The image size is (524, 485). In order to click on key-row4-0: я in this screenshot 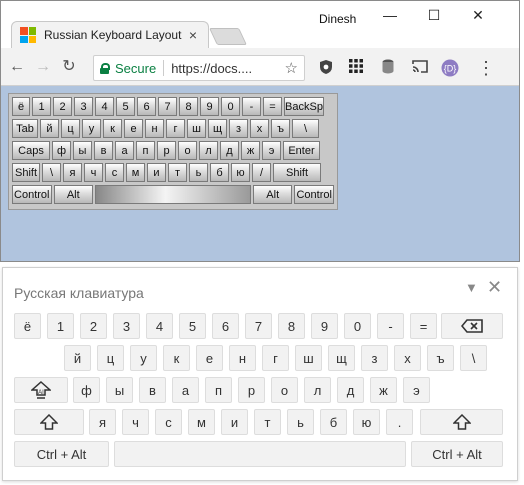, I will do `click(102, 422)`.